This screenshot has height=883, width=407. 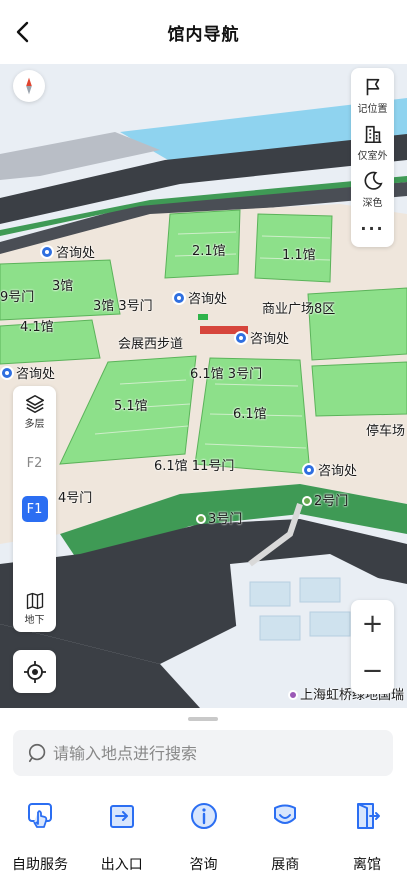 I want to click on map-tools-panel: 记位置 仅室外 深色 ···, so click(x=372, y=157).